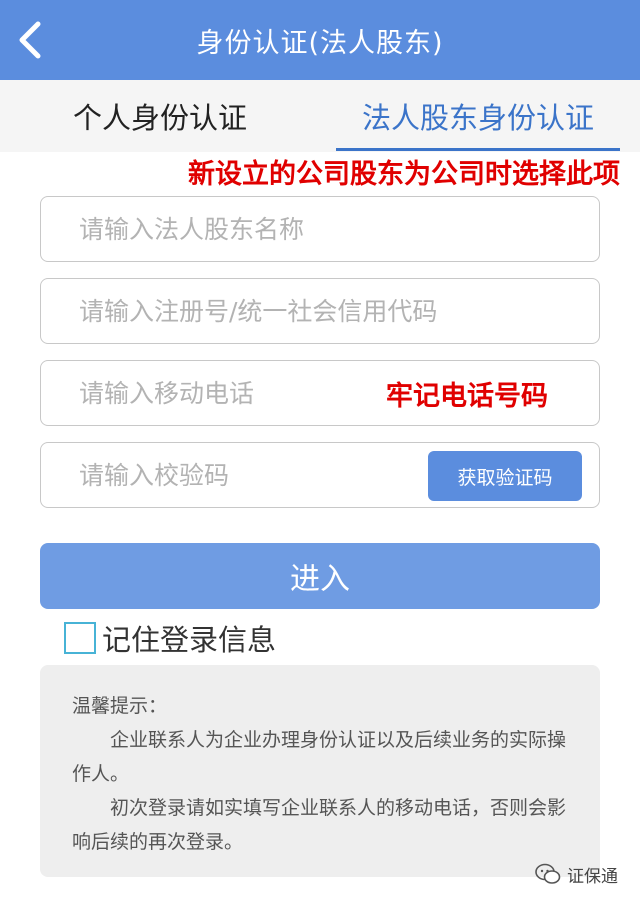 The image size is (640, 900). What do you see at coordinates (319, 757) in the screenshot?
I see `tips-line-1: 企业联系人为企业办理身份认证以及后续业务的实际操作人。` at bounding box center [319, 757].